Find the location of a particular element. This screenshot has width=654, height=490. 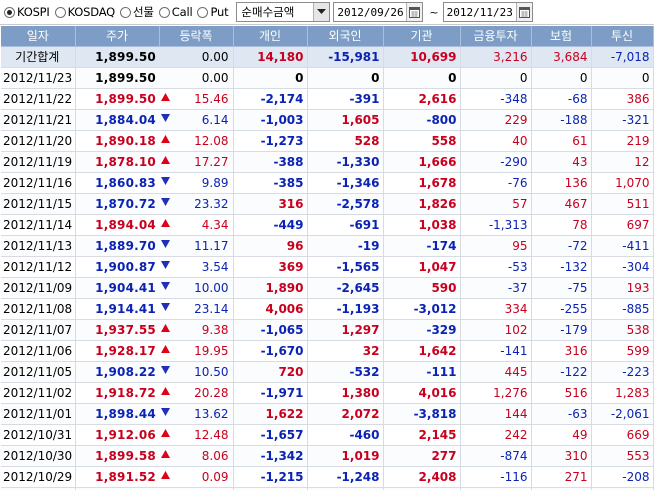

change-cell: 19.95 is located at coordinates (202, 351).